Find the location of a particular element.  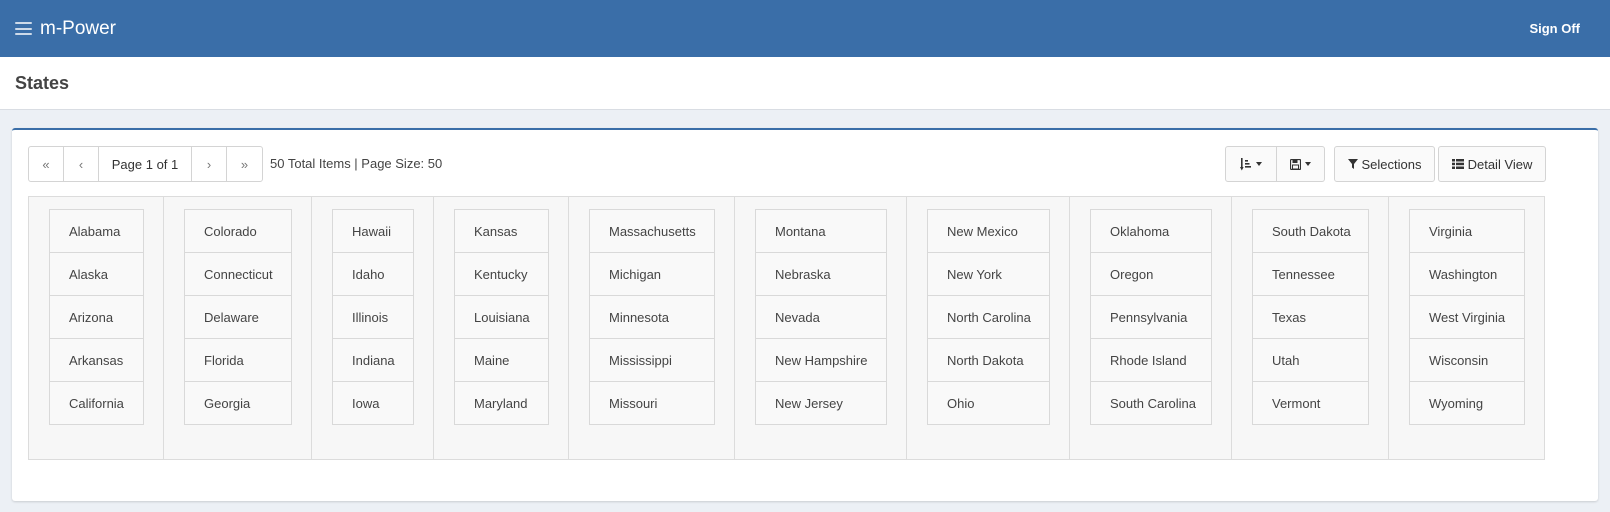

pagination: « ‹ Page 1 of 1 › » is located at coordinates (145, 164).